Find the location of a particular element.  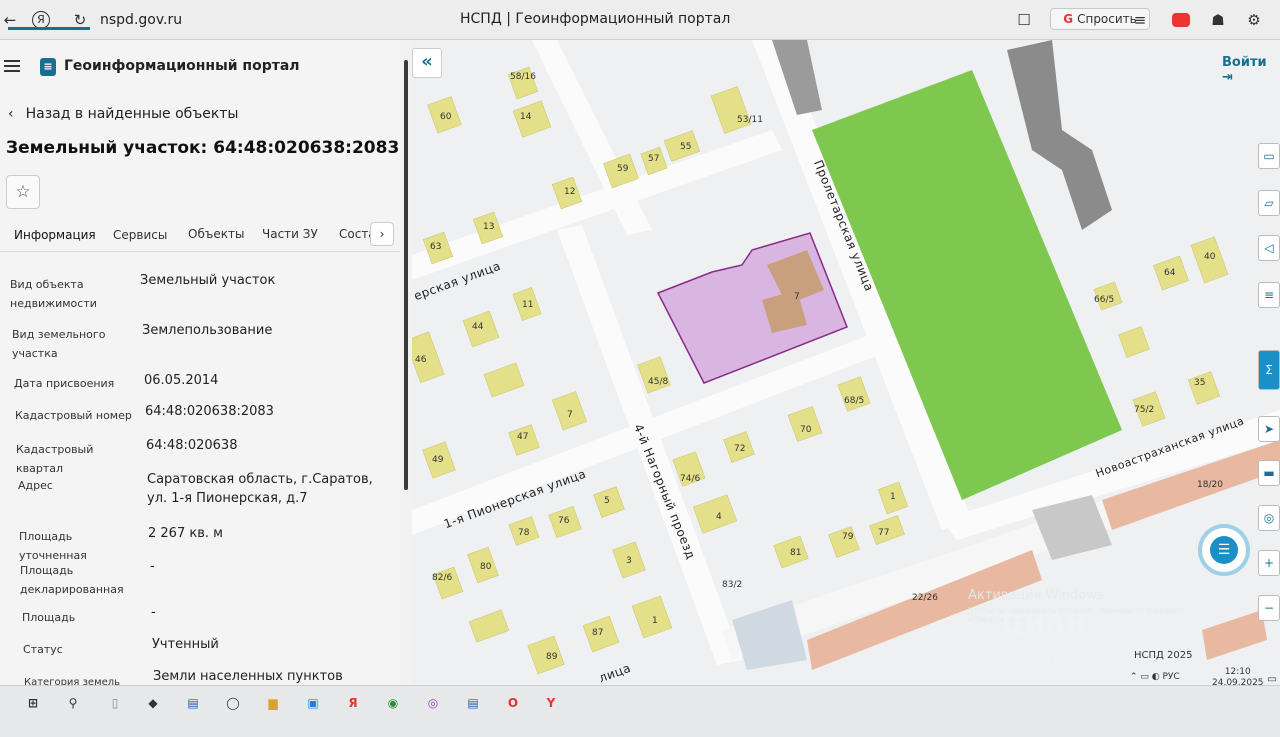

building-number: 7 is located at coordinates (797, 297).